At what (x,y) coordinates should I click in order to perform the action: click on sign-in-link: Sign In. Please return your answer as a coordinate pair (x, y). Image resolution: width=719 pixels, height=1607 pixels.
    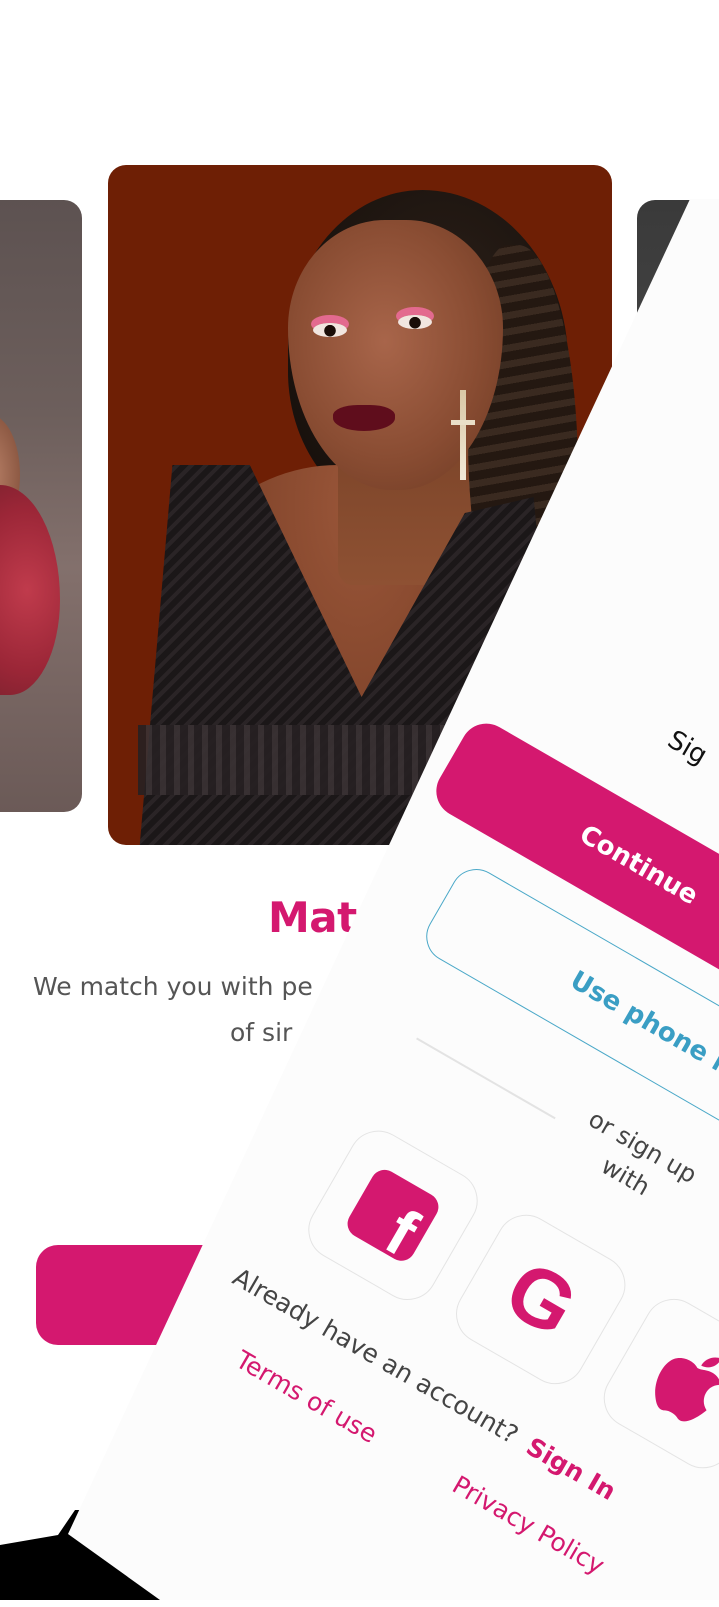
    Looking at the image, I should click on (570, 1469).